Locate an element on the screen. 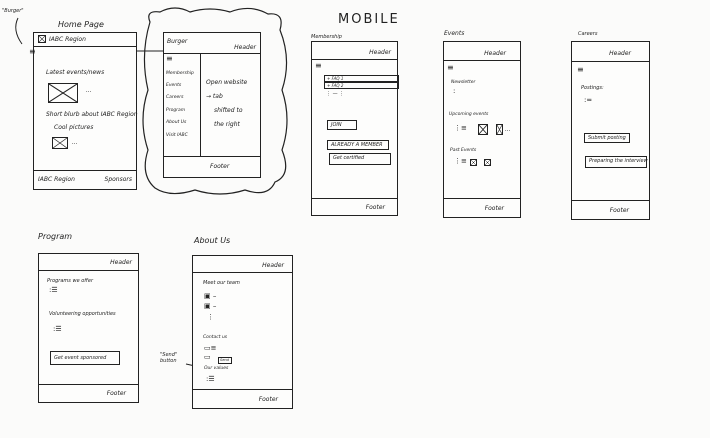  already-member-button: ALREADY A MEMBER is located at coordinates (358, 145).